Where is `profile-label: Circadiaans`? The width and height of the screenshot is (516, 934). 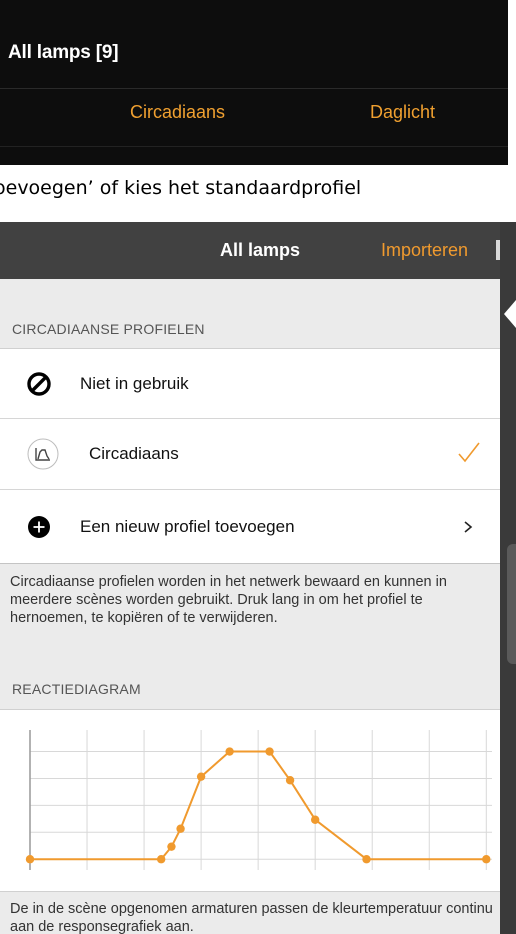
profile-label: Circadiaans is located at coordinates (134, 453).